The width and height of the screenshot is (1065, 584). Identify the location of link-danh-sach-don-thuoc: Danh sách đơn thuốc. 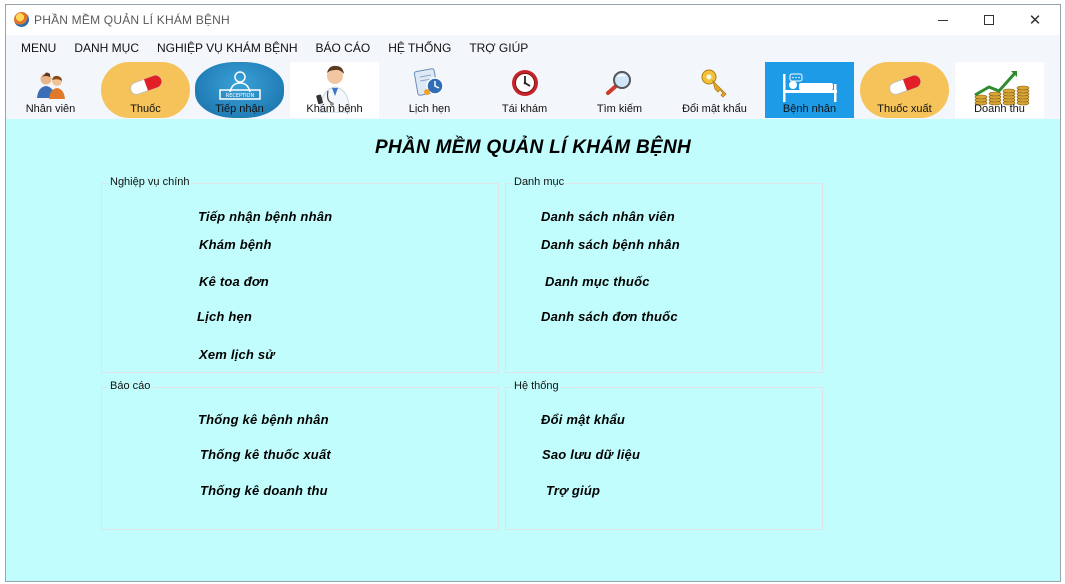
(609, 316).